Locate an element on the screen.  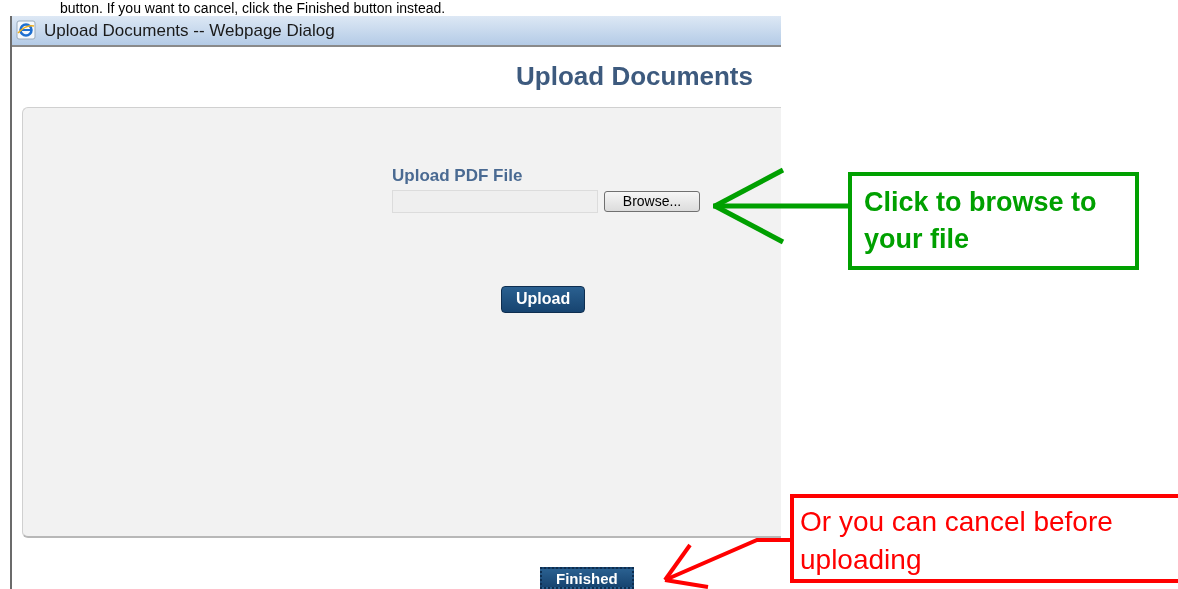
callout-text: Click to browse to your file is located at coordinates (981, 221).